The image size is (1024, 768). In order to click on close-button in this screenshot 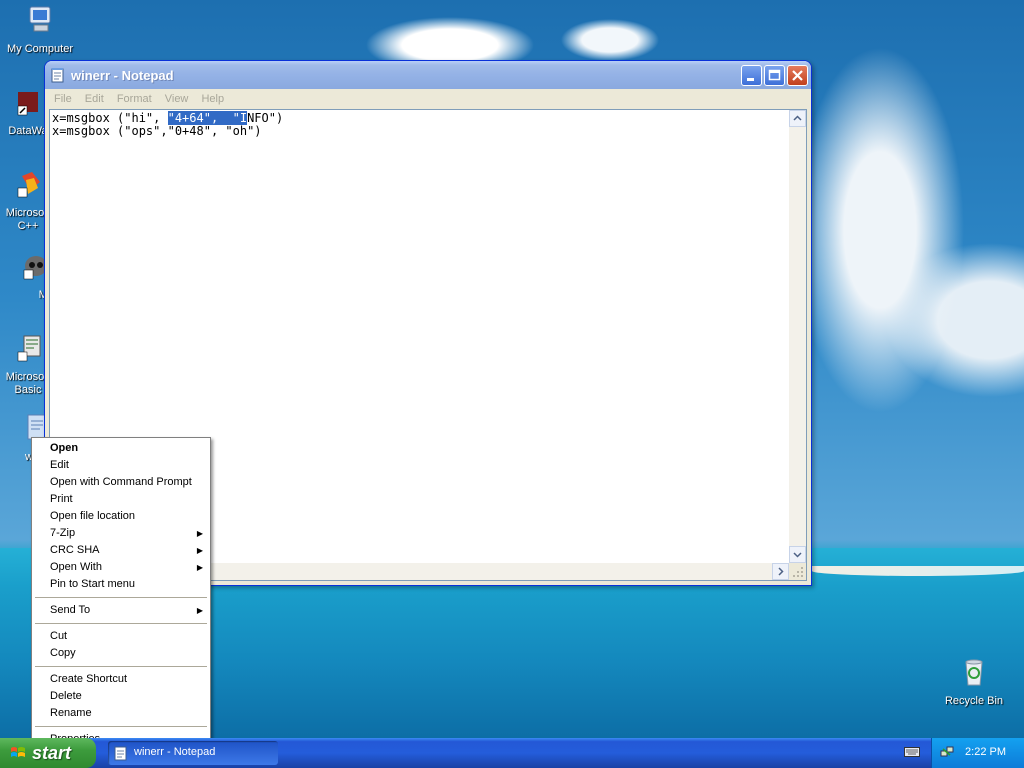, I will do `click(797, 75)`.